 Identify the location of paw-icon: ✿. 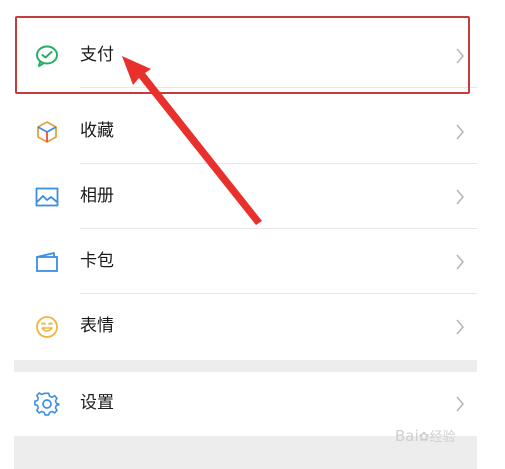
(424, 437).